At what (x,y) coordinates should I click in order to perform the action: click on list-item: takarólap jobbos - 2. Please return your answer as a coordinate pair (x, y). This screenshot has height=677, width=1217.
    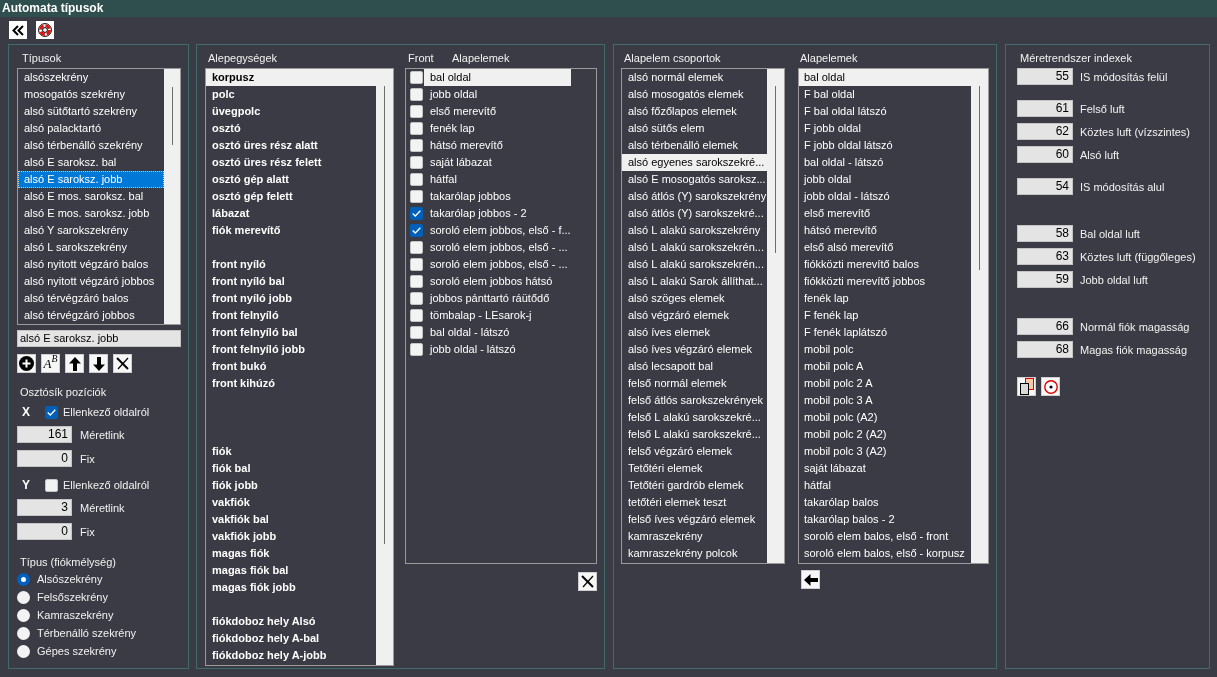
    Looking at the image, I should click on (497, 213).